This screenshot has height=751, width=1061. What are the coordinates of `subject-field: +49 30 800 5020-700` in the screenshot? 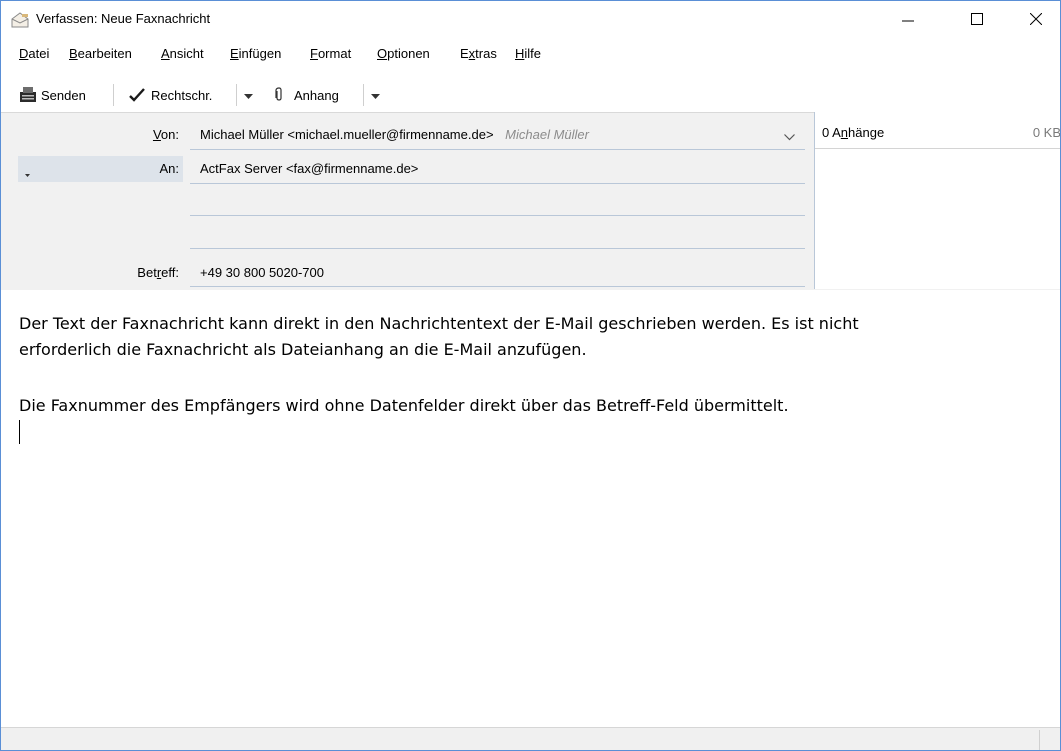 It's located at (262, 272).